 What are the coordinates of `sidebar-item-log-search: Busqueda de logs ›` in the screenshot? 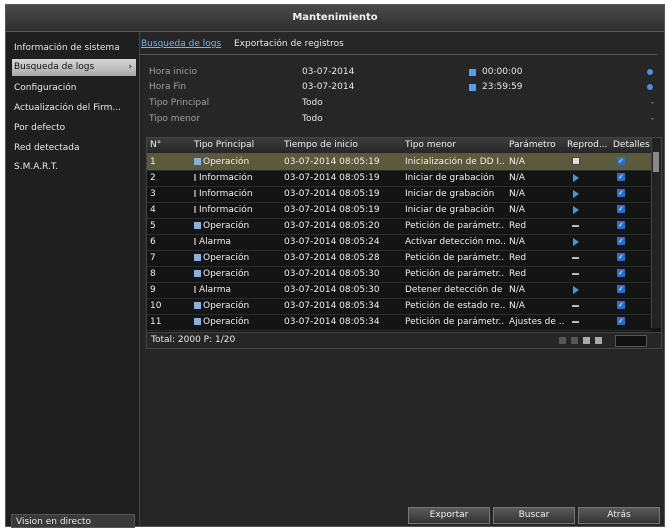 It's located at (74, 67).